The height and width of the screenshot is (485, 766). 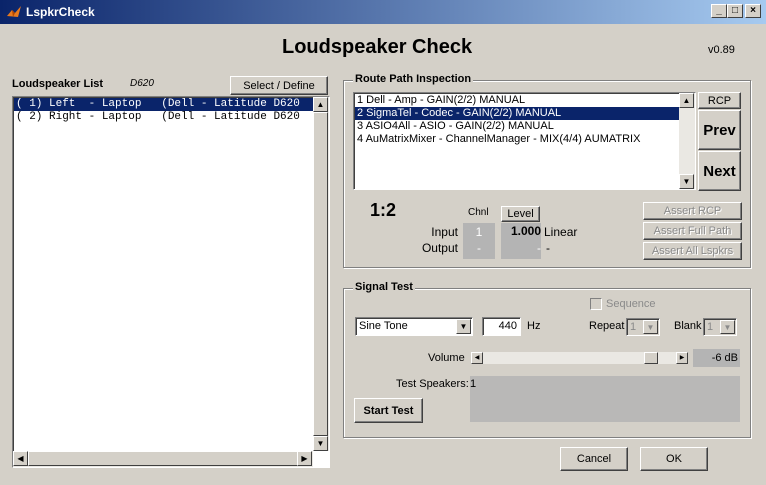 I want to click on speaker-list-vscroll: ▲ ▼, so click(x=321, y=274).